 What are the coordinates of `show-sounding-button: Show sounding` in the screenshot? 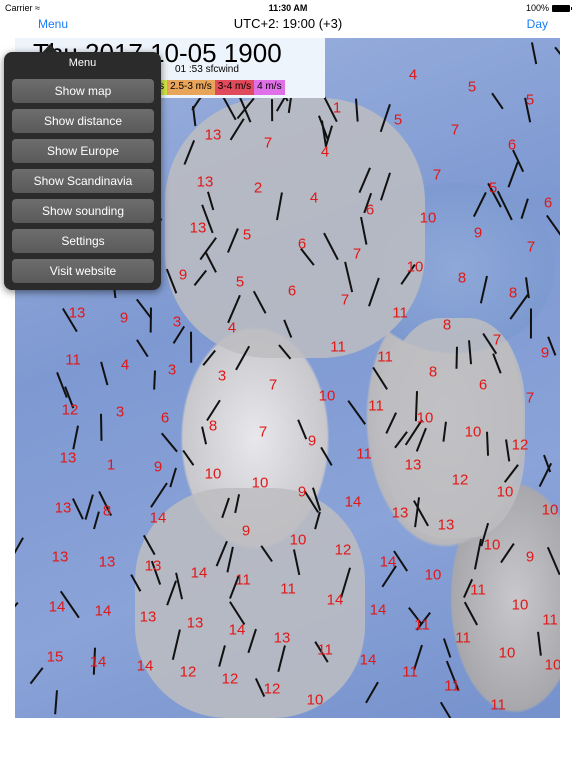 It's located at (83, 211).